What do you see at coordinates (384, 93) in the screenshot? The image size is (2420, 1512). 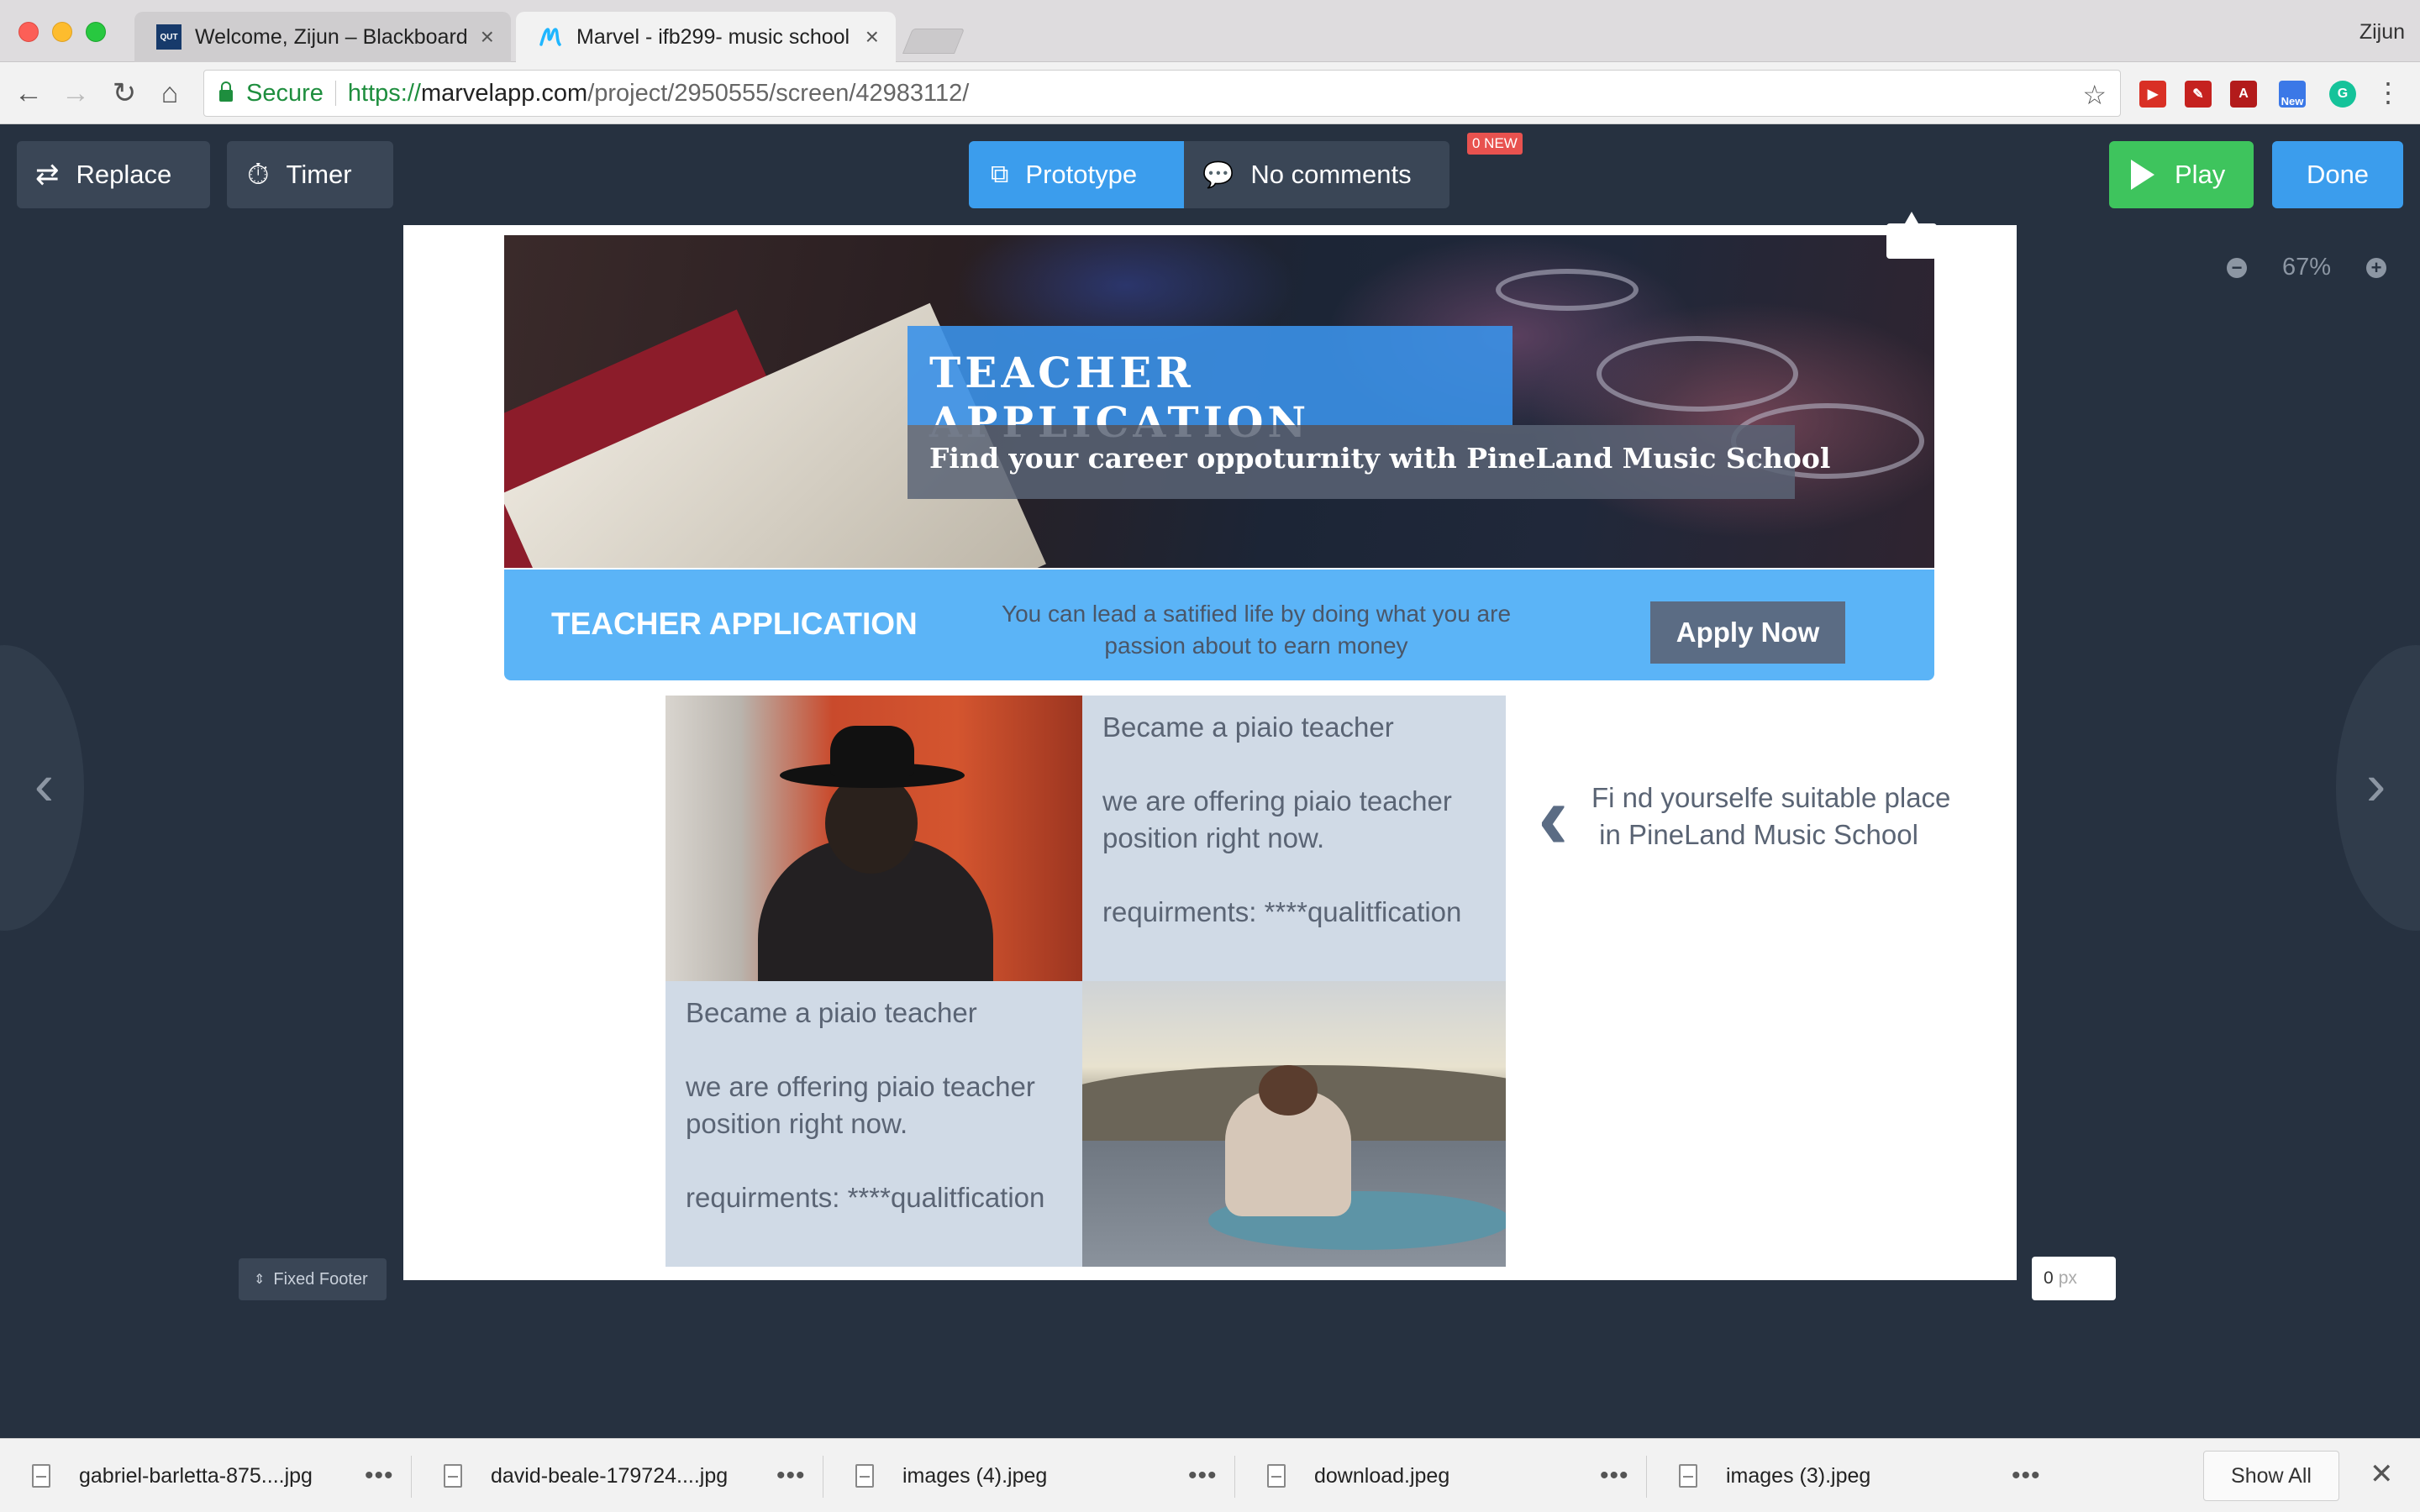 I see `url-scheme: https://` at bounding box center [384, 93].